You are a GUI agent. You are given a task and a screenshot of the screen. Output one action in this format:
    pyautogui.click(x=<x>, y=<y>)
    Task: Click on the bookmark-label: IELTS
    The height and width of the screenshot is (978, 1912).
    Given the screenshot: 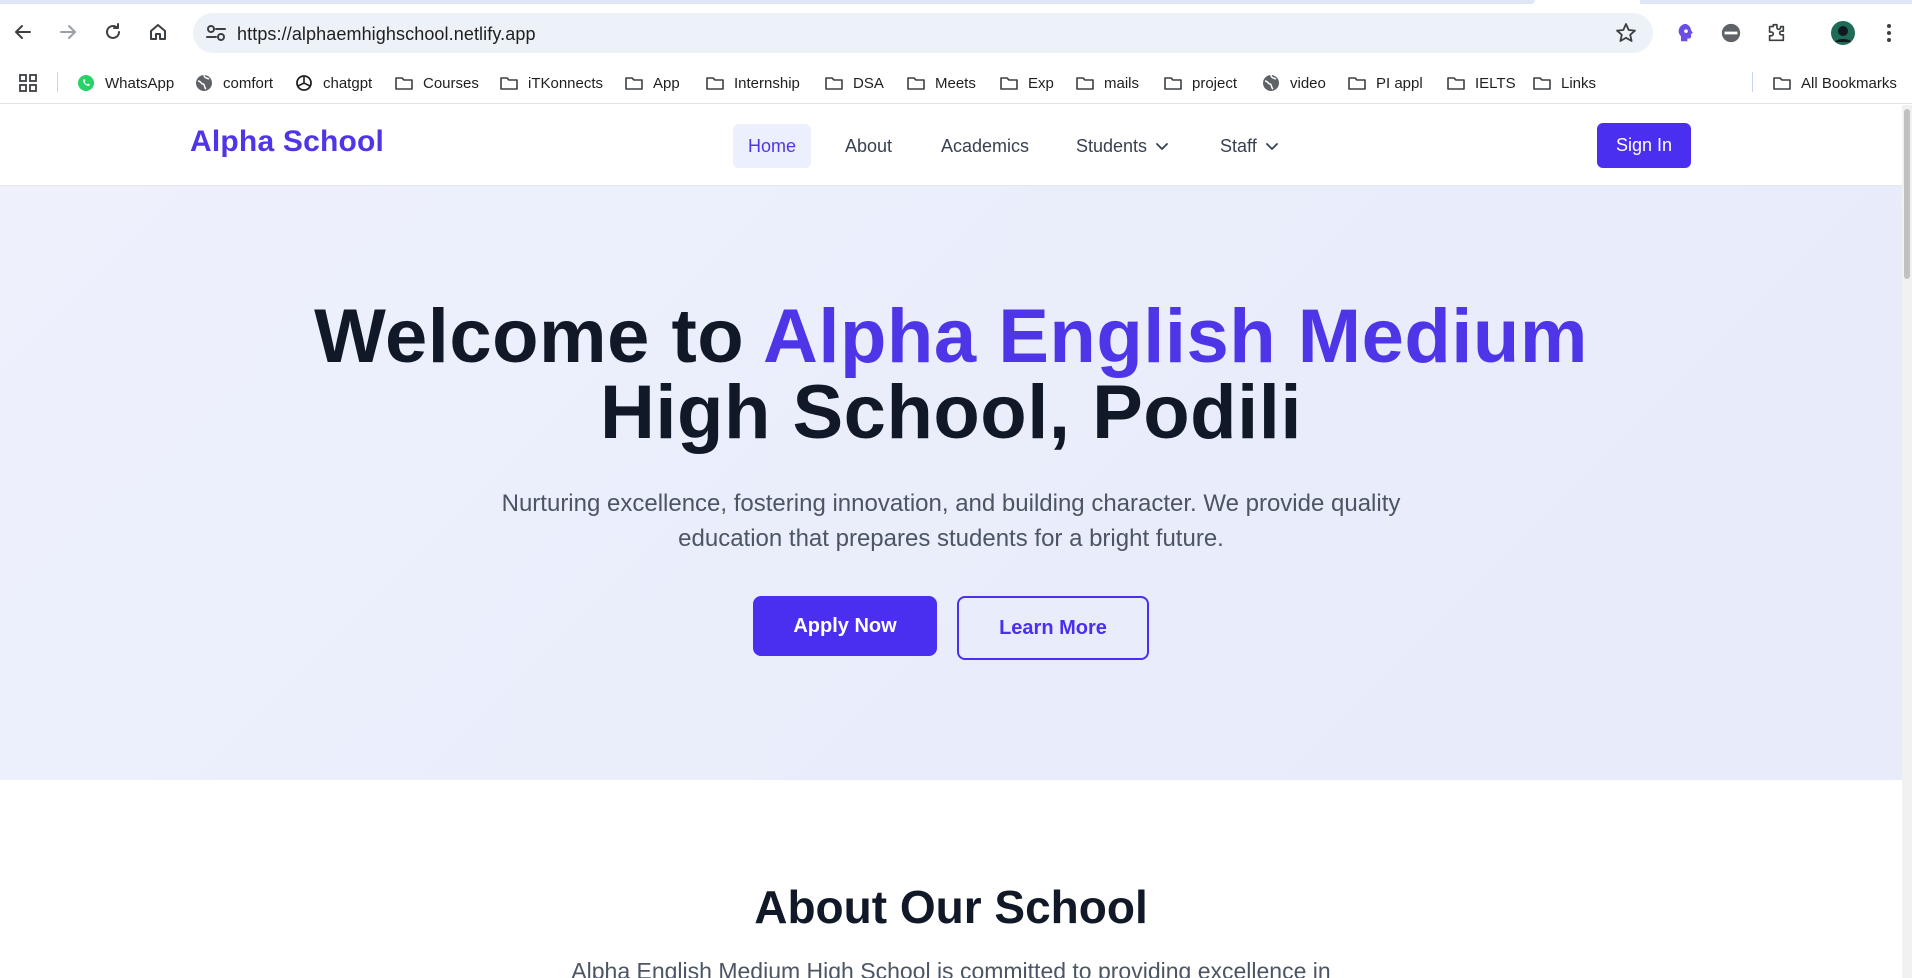 What is the action you would take?
    pyautogui.click(x=1495, y=83)
    